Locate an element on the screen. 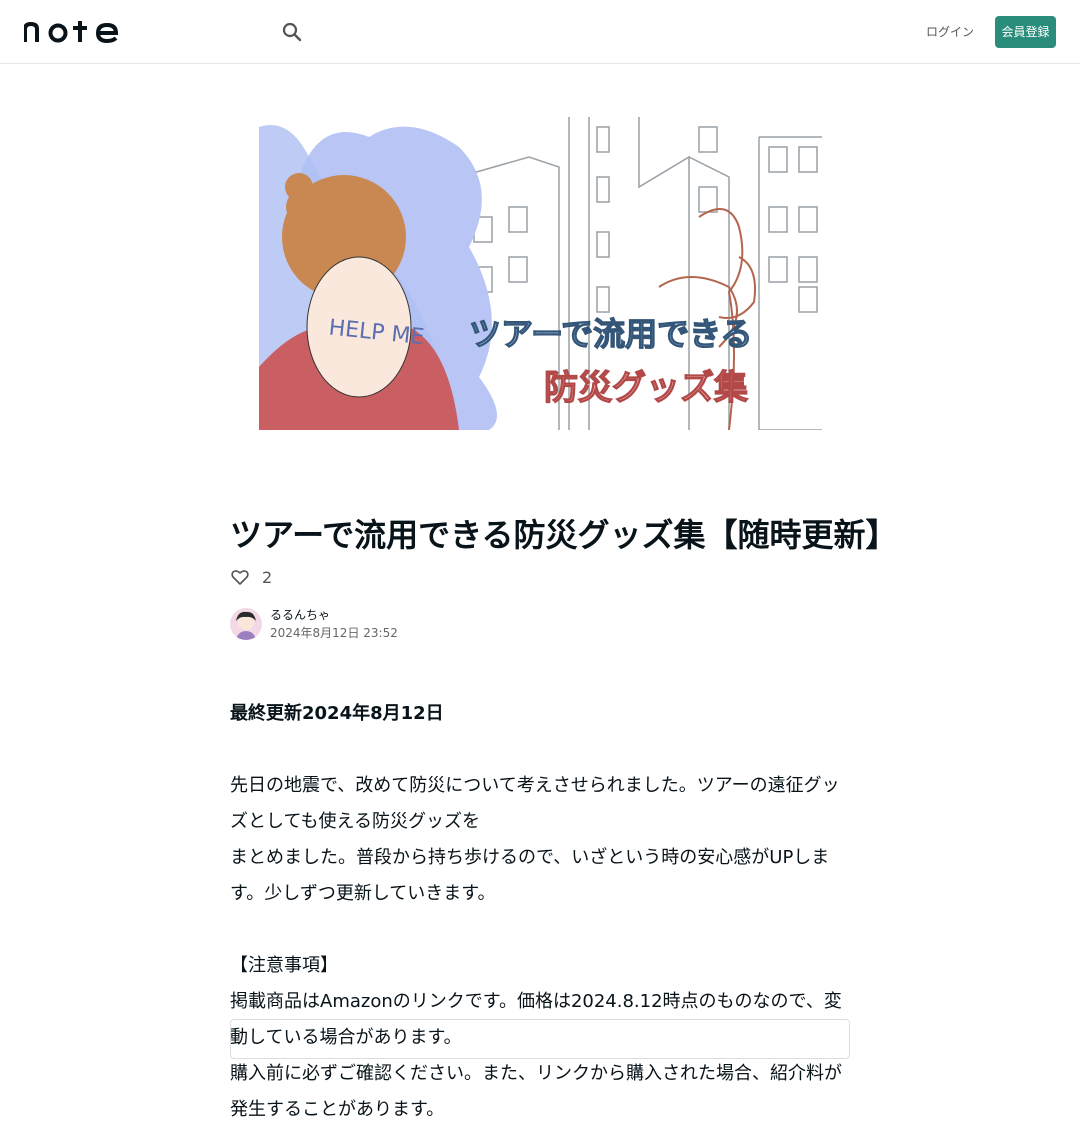  note-logo is located at coordinates (74, 32).